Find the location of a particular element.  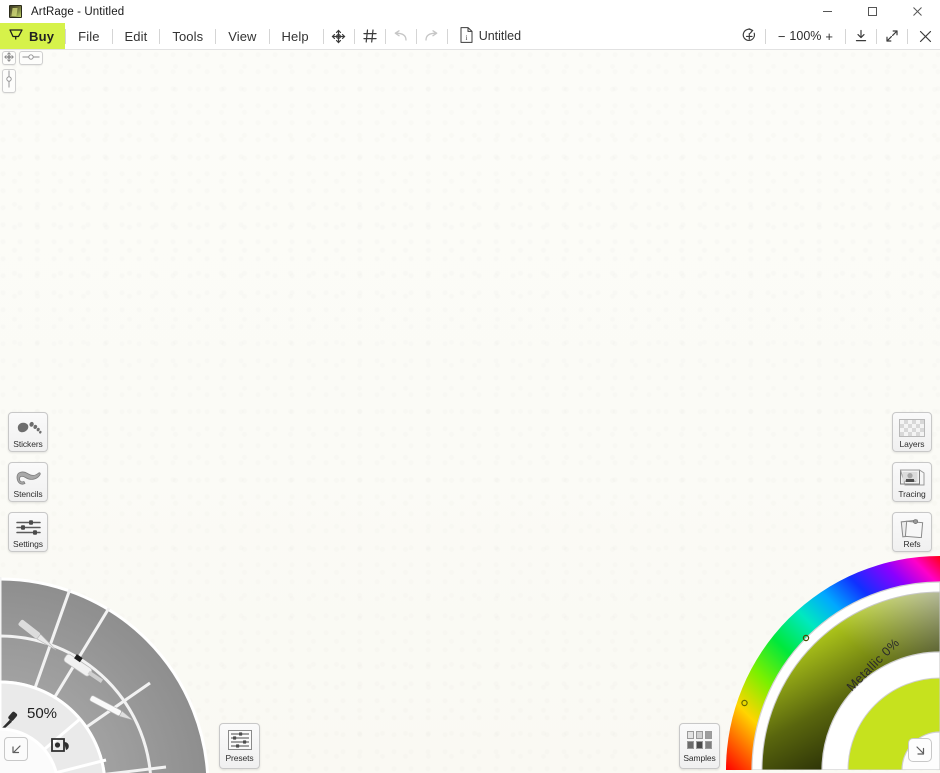

vertical-slider-widget is located at coordinates (9, 81).